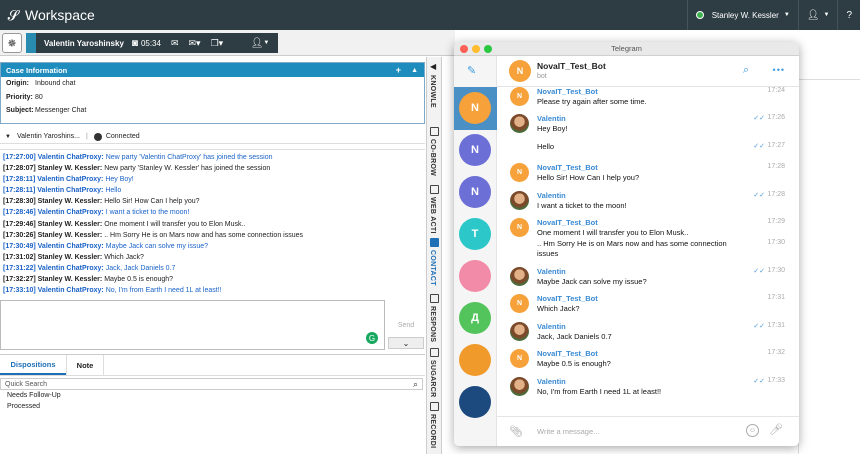  Describe the element at coordinates (19, 202) in the screenshot. I see `transcript-timestamp: [17:28:30]` at that location.